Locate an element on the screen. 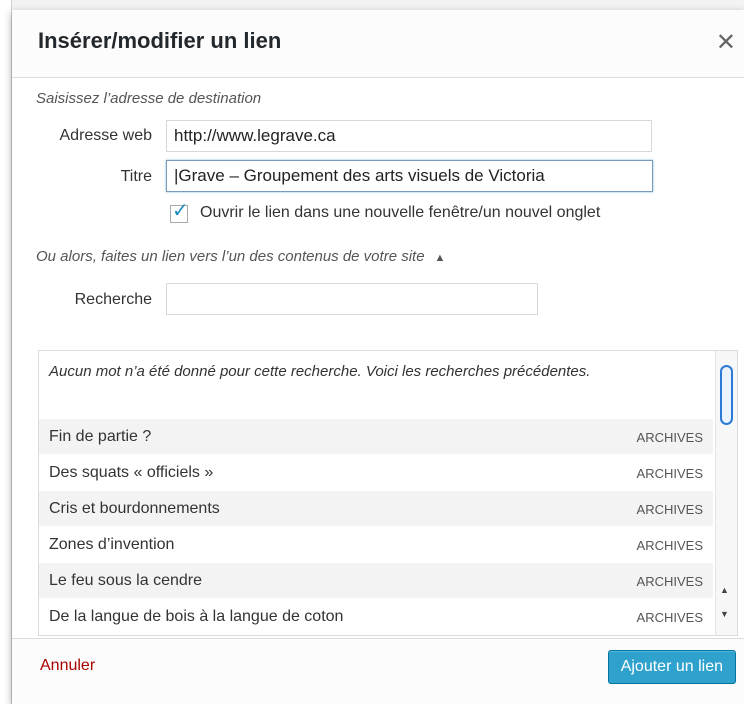 The image size is (744, 704). dialog-footer: Annuler Ajouter un lien is located at coordinates (378, 671).